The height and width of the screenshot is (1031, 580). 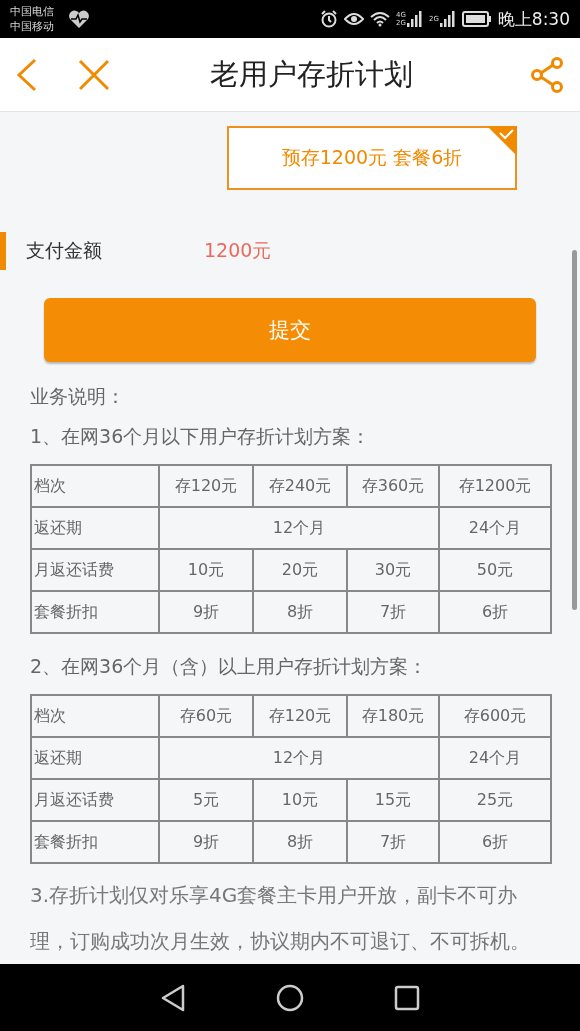 What do you see at coordinates (380, 19) in the screenshot?
I see `wifi-icon` at bounding box center [380, 19].